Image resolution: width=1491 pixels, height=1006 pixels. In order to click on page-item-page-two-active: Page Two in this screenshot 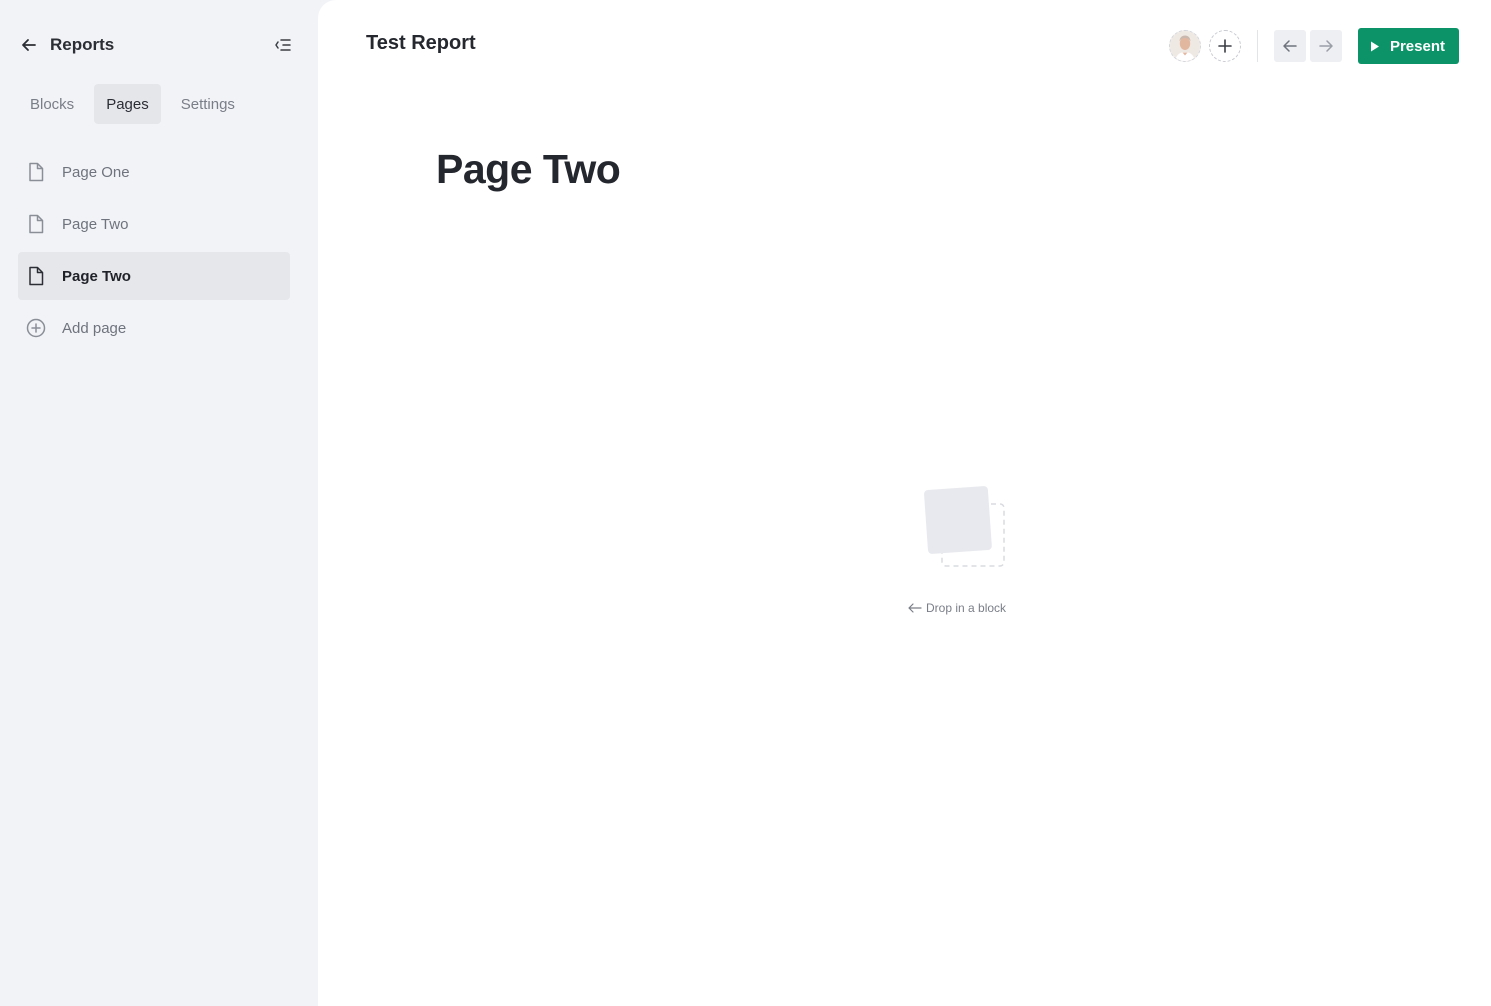, I will do `click(154, 276)`.